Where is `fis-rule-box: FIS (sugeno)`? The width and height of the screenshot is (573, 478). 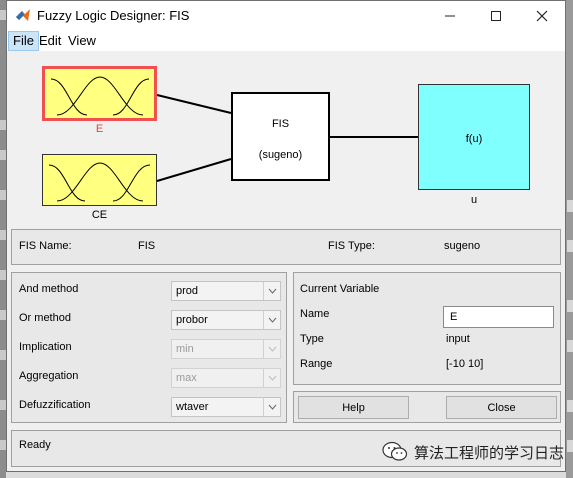 fis-rule-box: FIS (sugeno) is located at coordinates (280, 136).